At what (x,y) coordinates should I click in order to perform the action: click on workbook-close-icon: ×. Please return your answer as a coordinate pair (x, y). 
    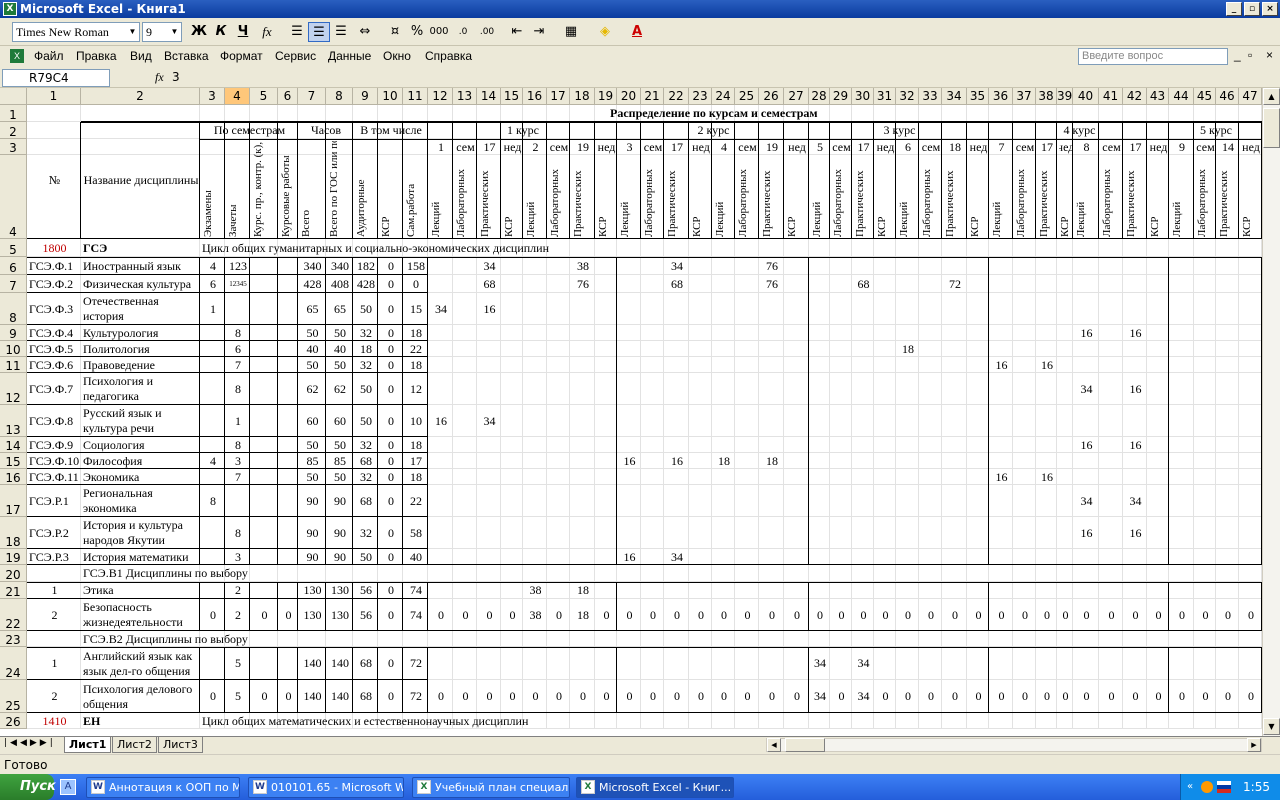
    Looking at the image, I should click on (1269, 55).